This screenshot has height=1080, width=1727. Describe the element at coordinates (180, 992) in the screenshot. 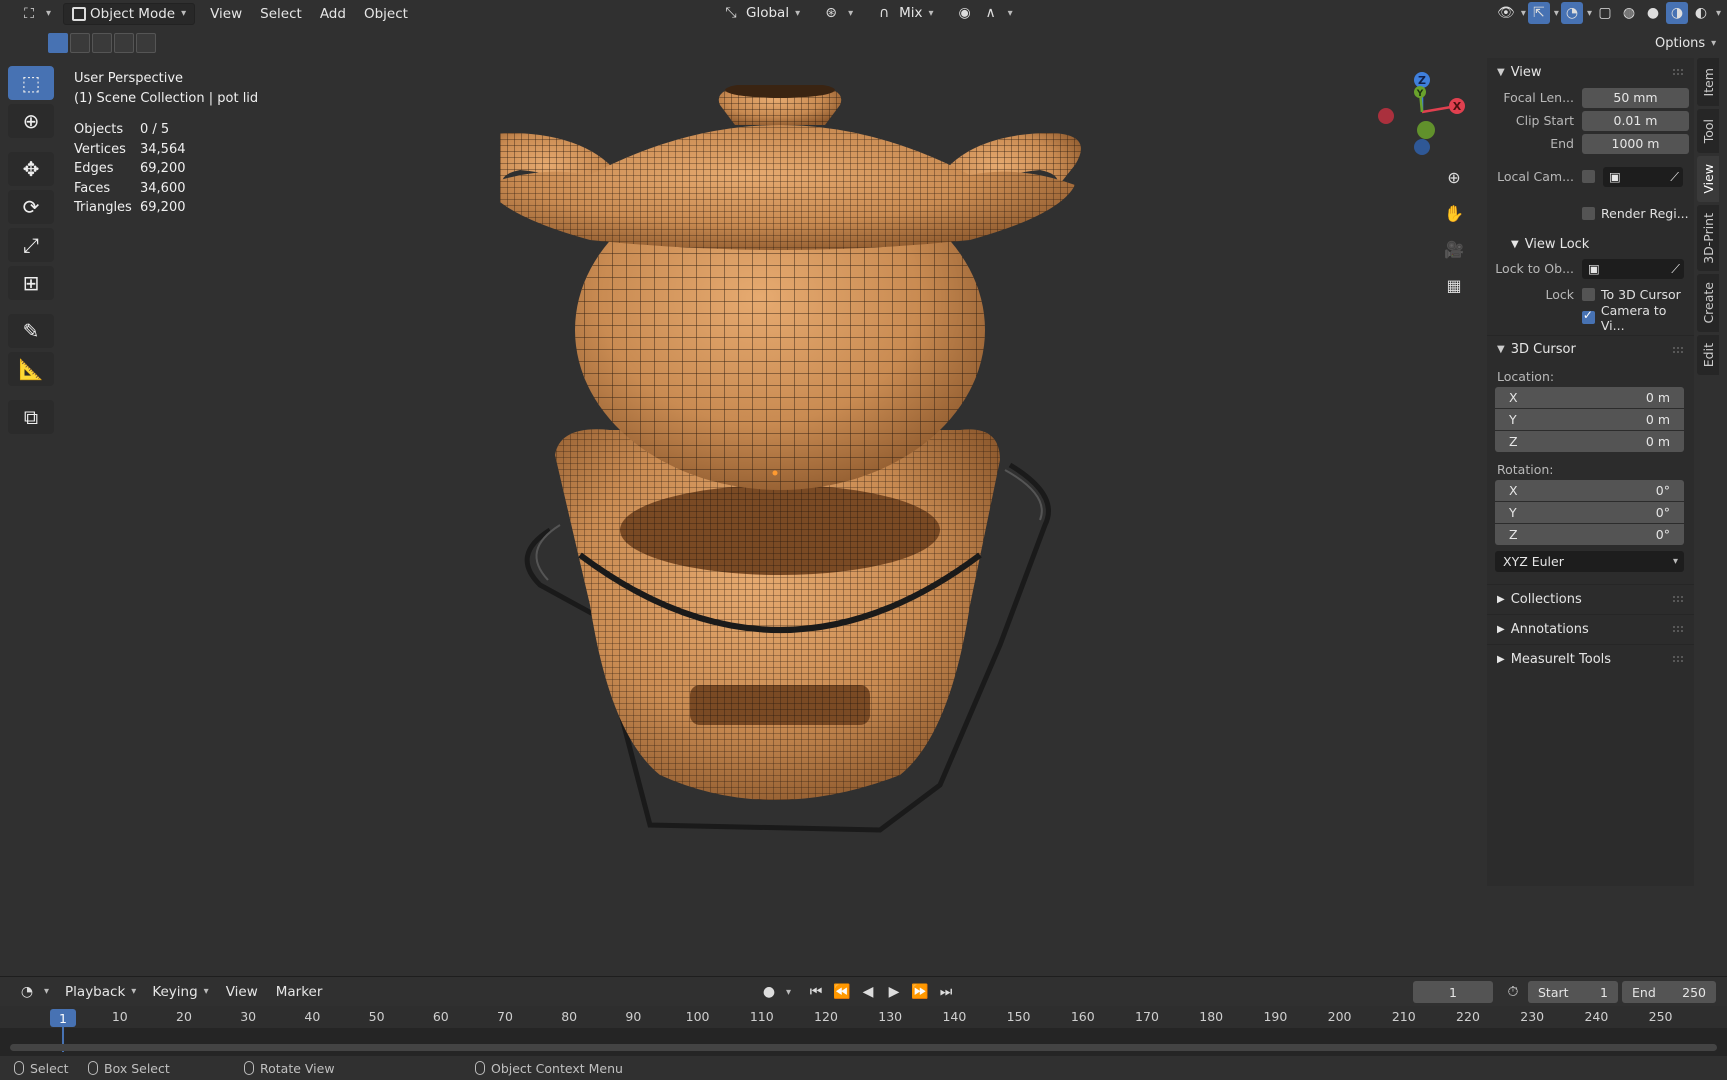

I see `keying-menu: Keying ▾` at that location.